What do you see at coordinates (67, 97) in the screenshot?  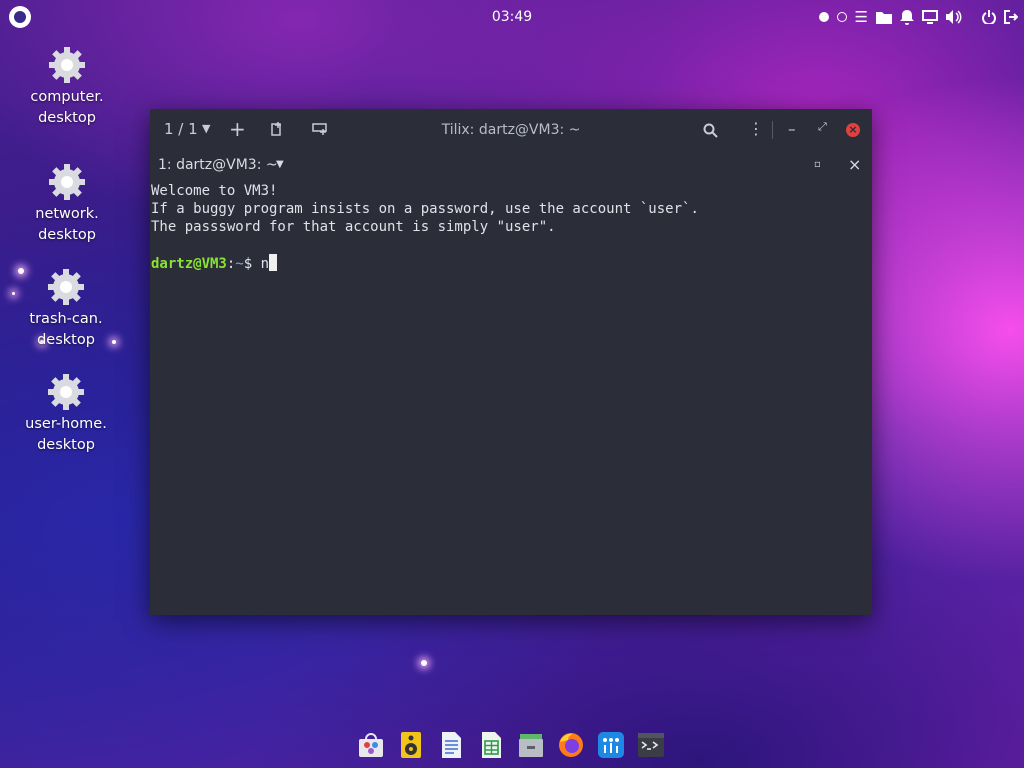 I see `desktop-icon-label: computer.` at bounding box center [67, 97].